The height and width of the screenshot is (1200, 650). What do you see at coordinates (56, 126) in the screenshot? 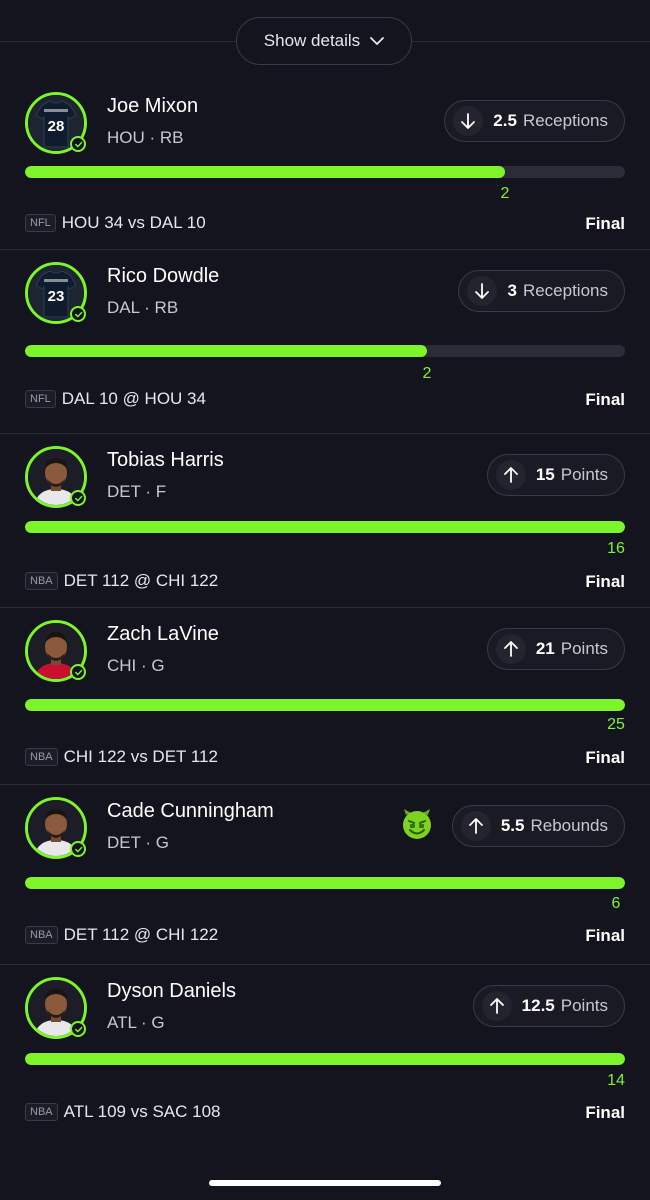
I see `svg-text: 28` at bounding box center [56, 126].